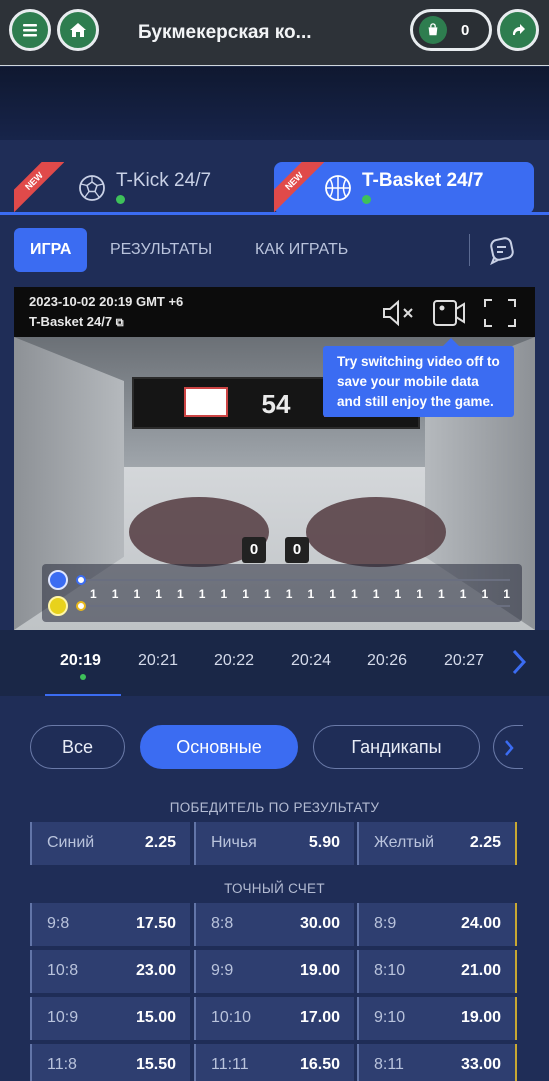  I want to click on odd-button: 9:9 19.00, so click(274, 971).